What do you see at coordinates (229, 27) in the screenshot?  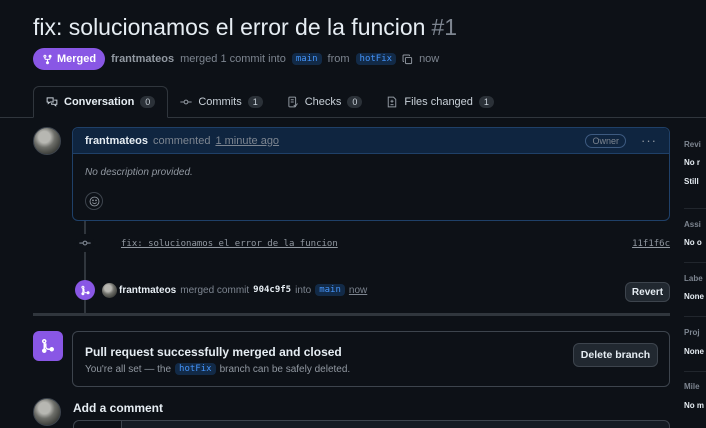 I see `pr-title-text: fix: solucionamos el error de la funcion` at bounding box center [229, 27].